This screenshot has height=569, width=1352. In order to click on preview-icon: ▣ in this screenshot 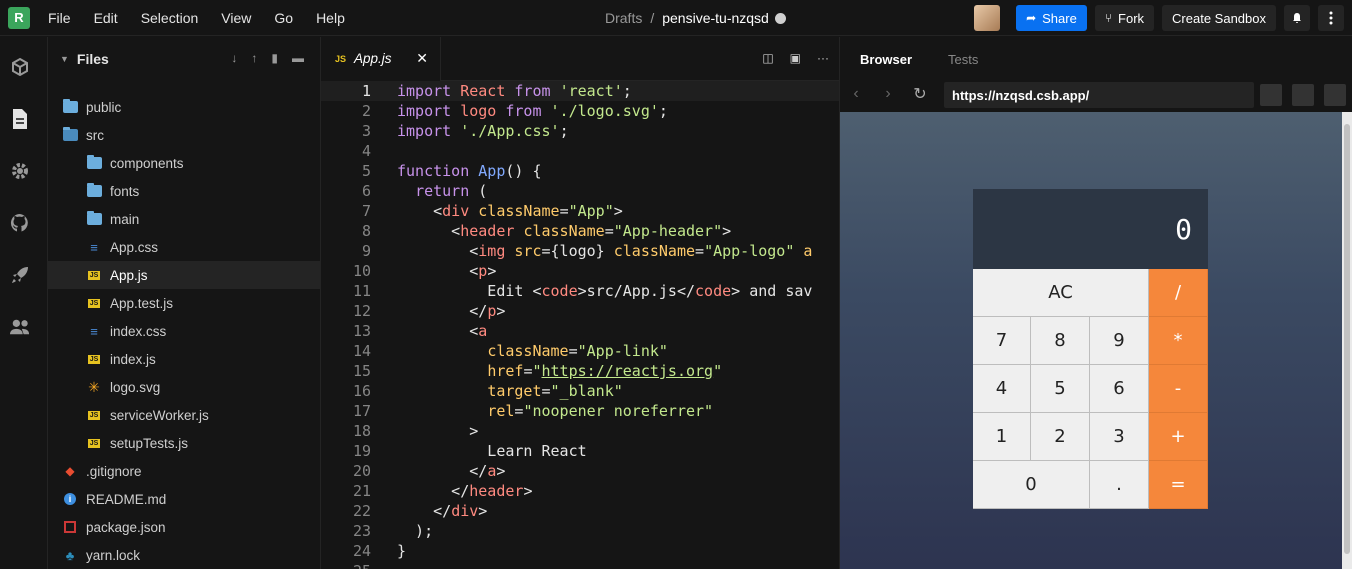, I will do `click(795, 58)`.